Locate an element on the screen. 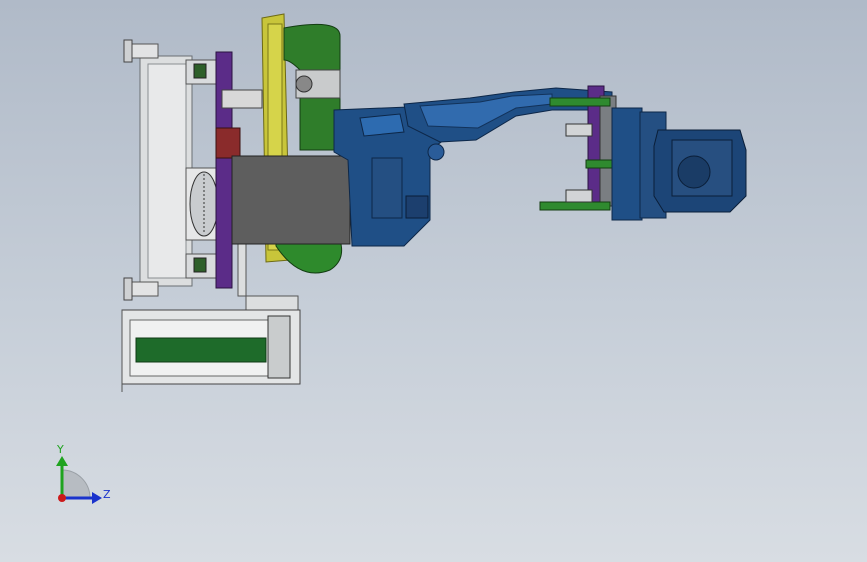 The image size is (867, 562). axis-triad is located at coordinates (79, 480).